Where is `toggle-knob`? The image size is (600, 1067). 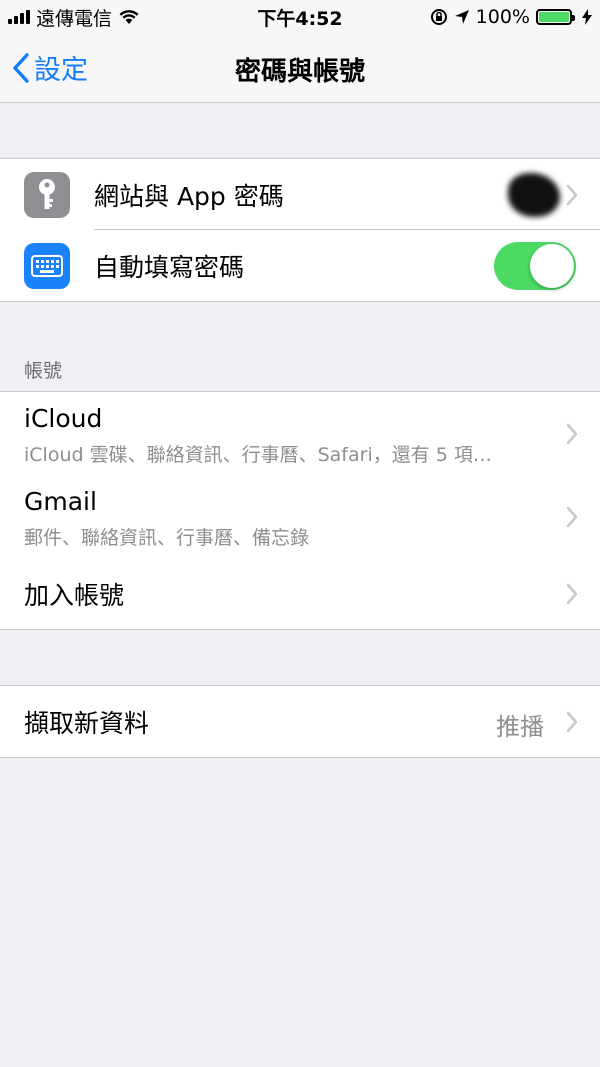
toggle-knob is located at coordinates (552, 266).